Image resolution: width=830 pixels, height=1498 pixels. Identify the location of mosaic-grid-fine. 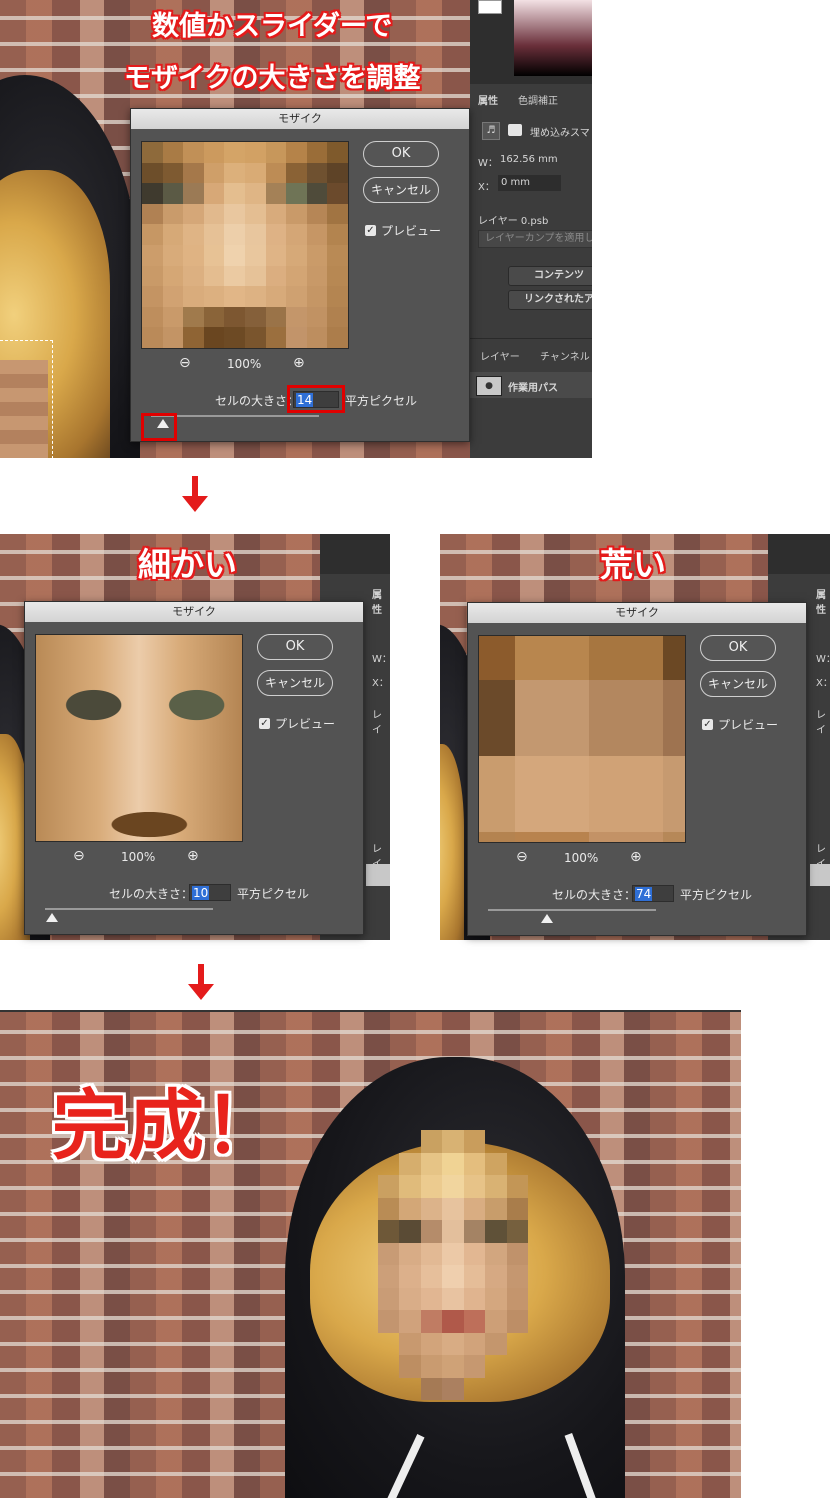
(139, 738).